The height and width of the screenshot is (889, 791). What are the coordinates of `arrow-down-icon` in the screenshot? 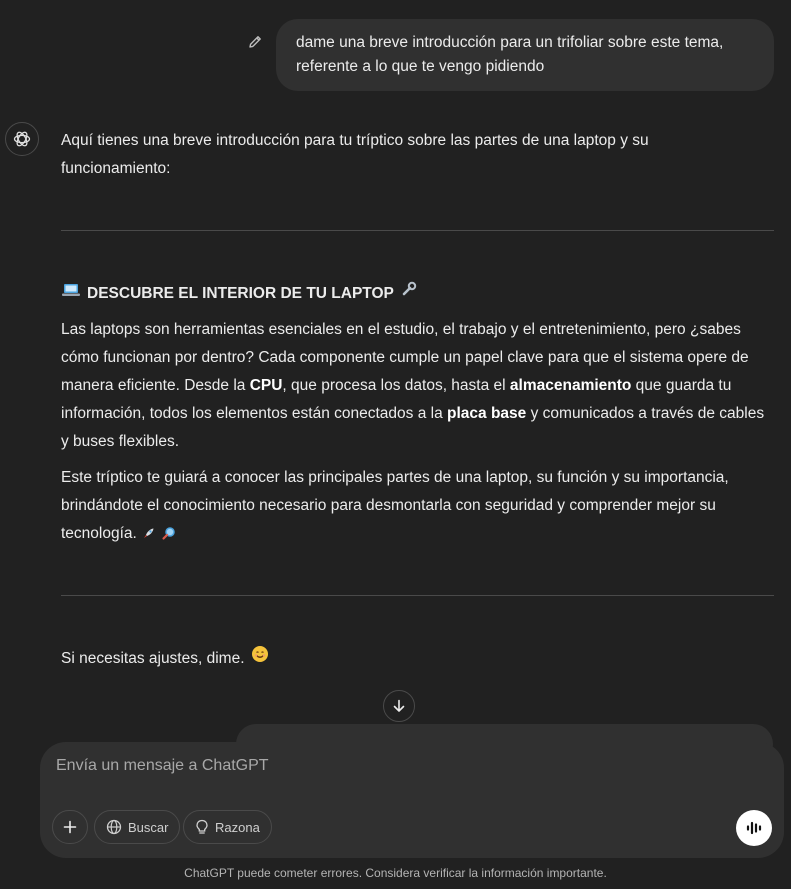 It's located at (399, 705).